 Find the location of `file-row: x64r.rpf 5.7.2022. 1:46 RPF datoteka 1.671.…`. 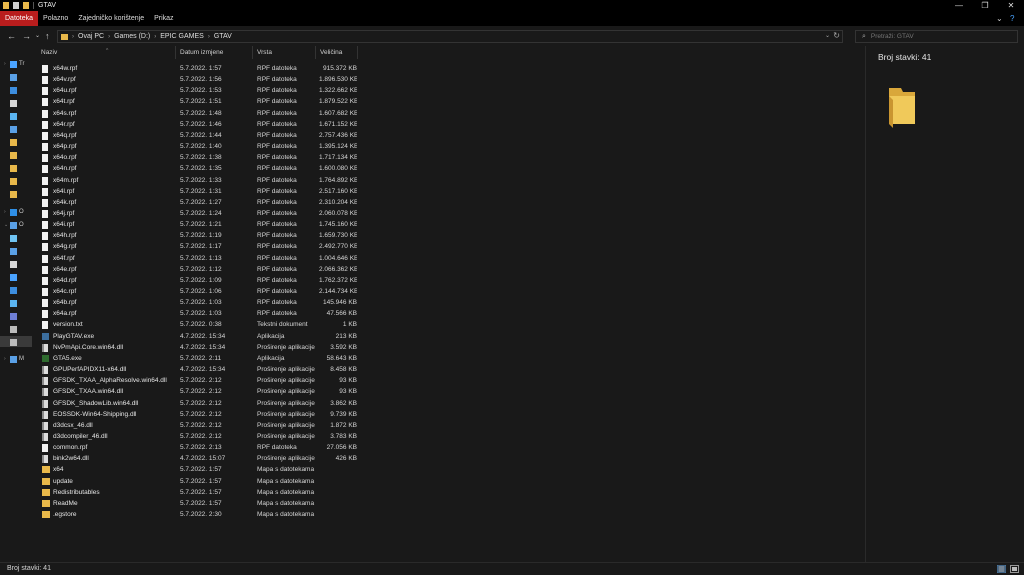

file-row: x64r.rpf 5.7.2022. 1:46 RPF datoteka 1.671.… is located at coordinates (451, 124).